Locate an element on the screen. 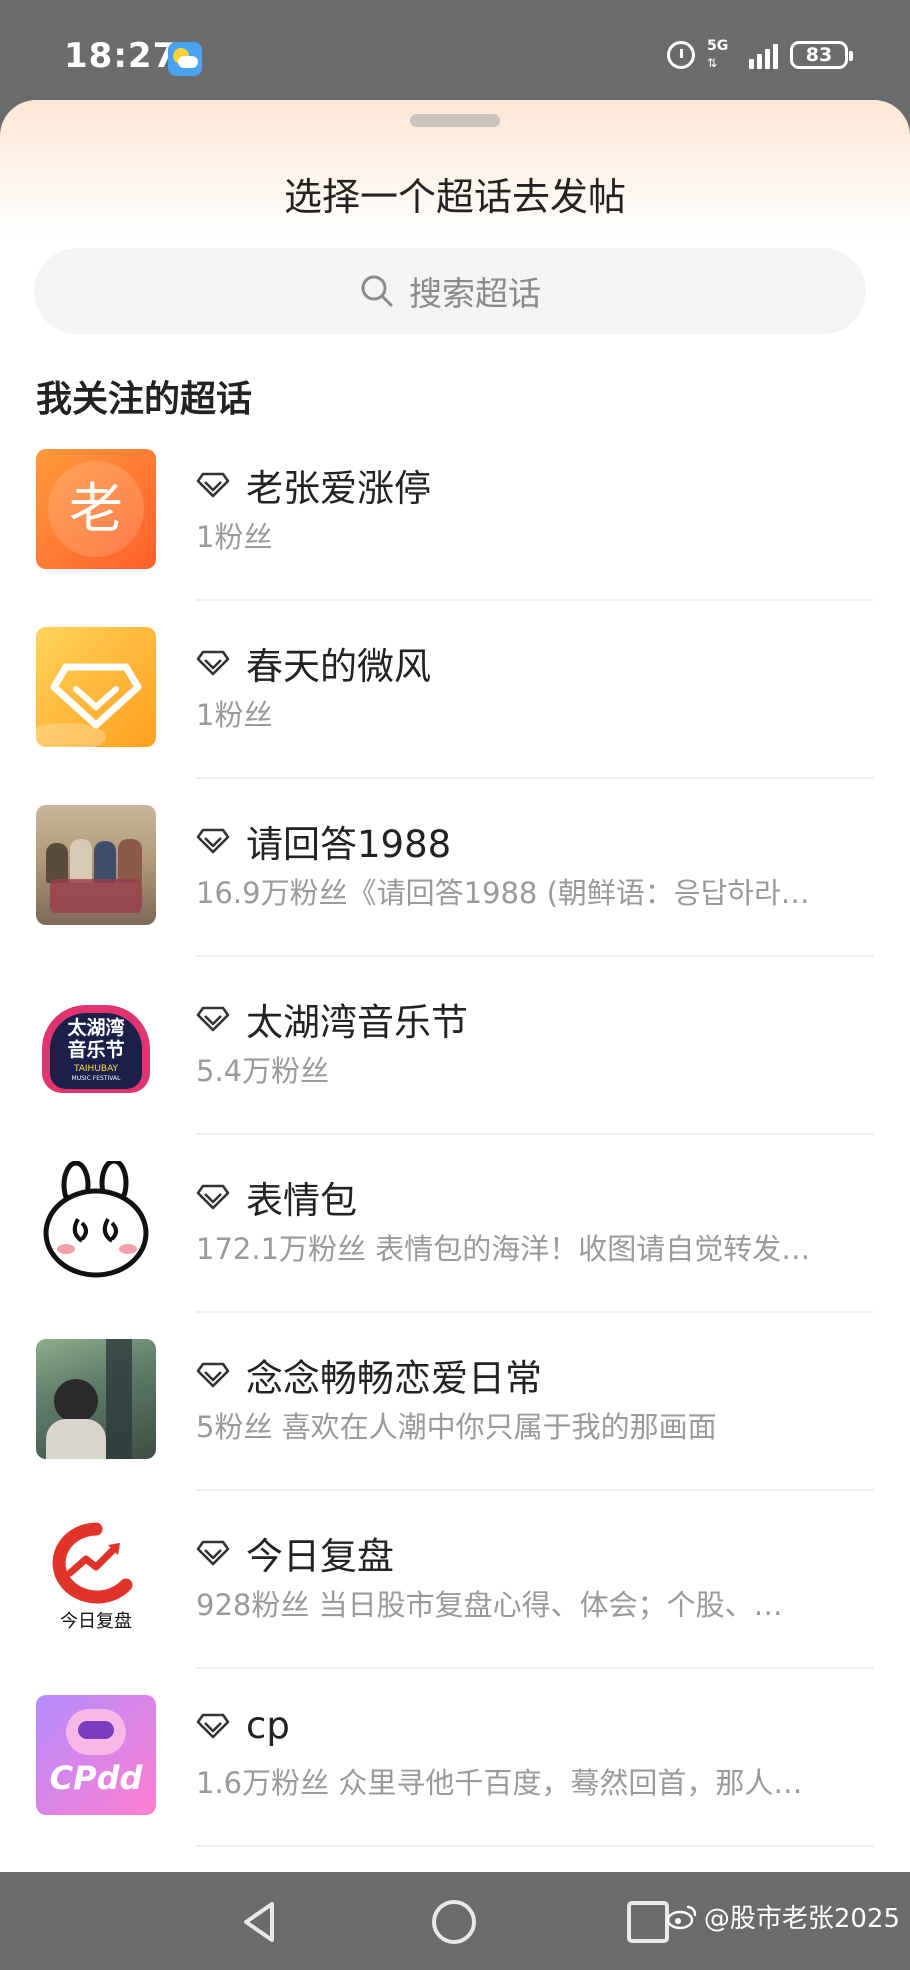  battery-icon: 83 is located at coordinates (821, 55).